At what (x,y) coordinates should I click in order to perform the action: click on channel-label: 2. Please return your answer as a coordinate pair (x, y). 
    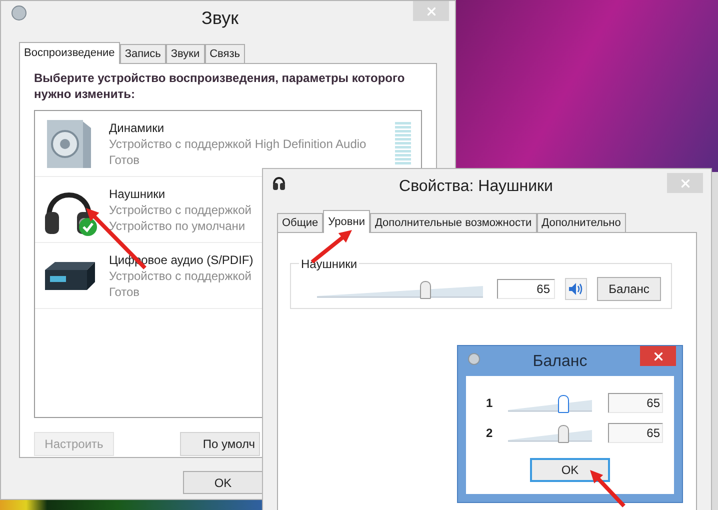
    Looking at the image, I should click on (490, 433).